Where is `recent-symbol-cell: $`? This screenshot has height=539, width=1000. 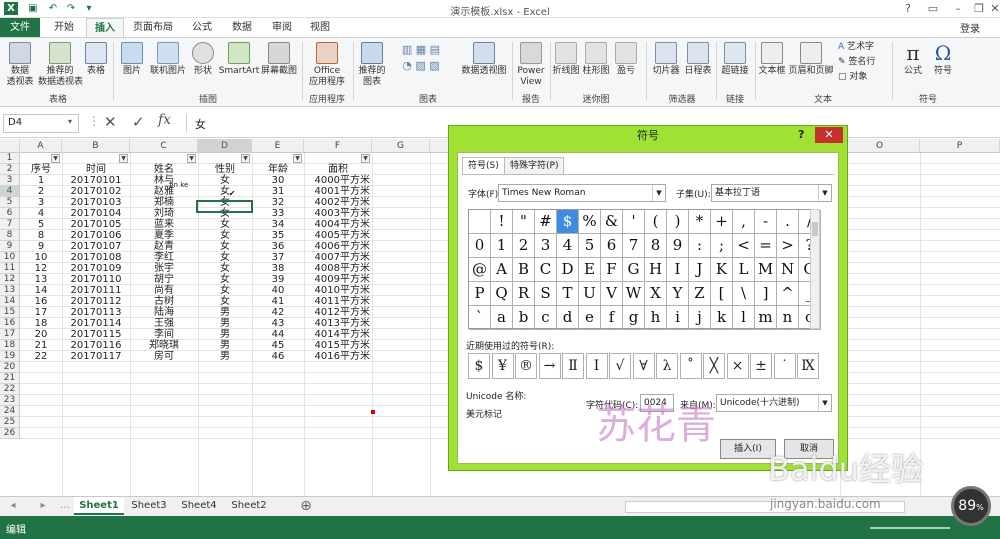
recent-symbol-cell: $ is located at coordinates (479, 366).